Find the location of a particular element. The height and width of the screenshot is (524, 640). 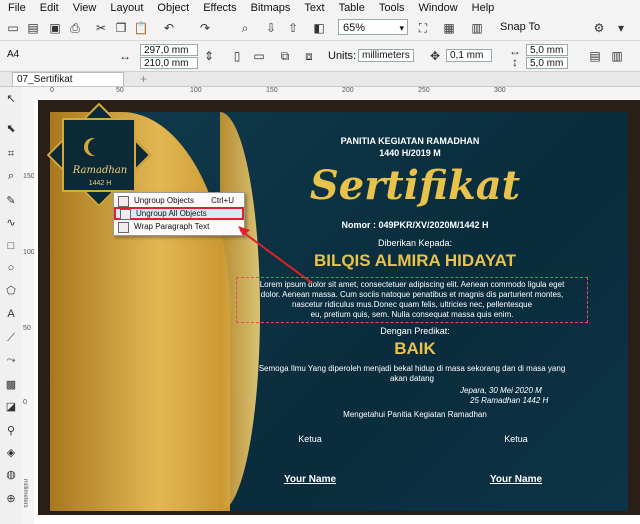

transparency-tool-icon: ◪ is located at coordinates (11, 406).